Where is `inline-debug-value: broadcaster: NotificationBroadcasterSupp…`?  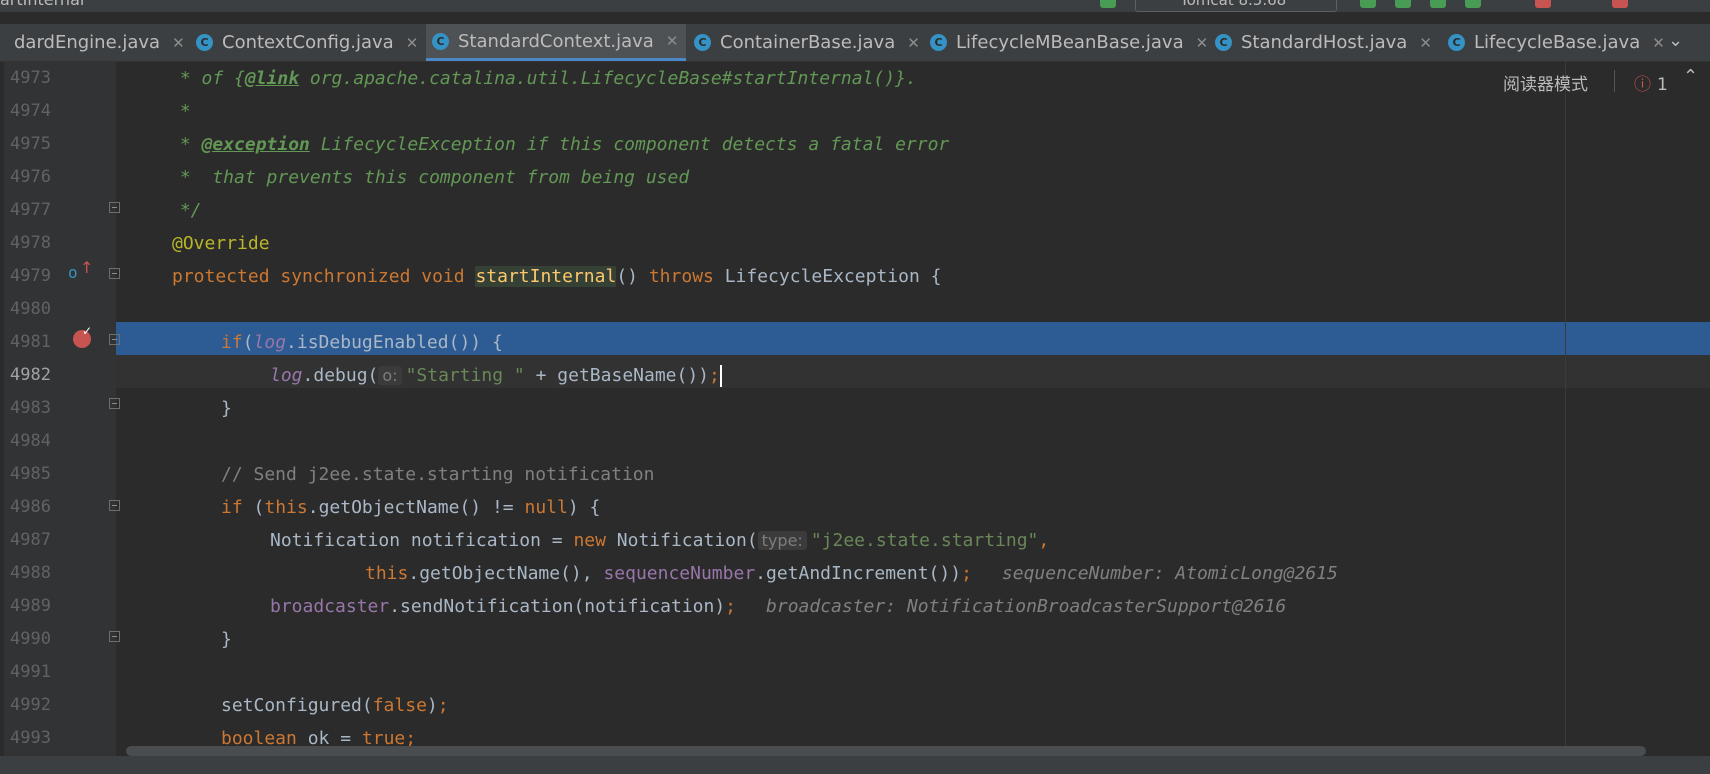 inline-debug-value: broadcaster: NotificationBroadcasterSupp… is located at coordinates (1011, 606).